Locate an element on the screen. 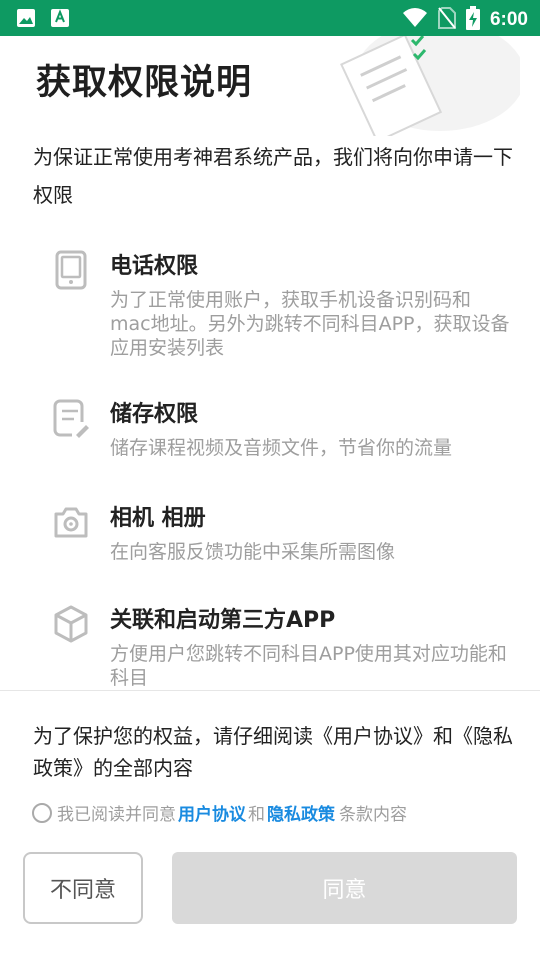  permission-desc: 方便用户您跳转不同科目APP使用其对应功能和科目 is located at coordinates (308, 666).